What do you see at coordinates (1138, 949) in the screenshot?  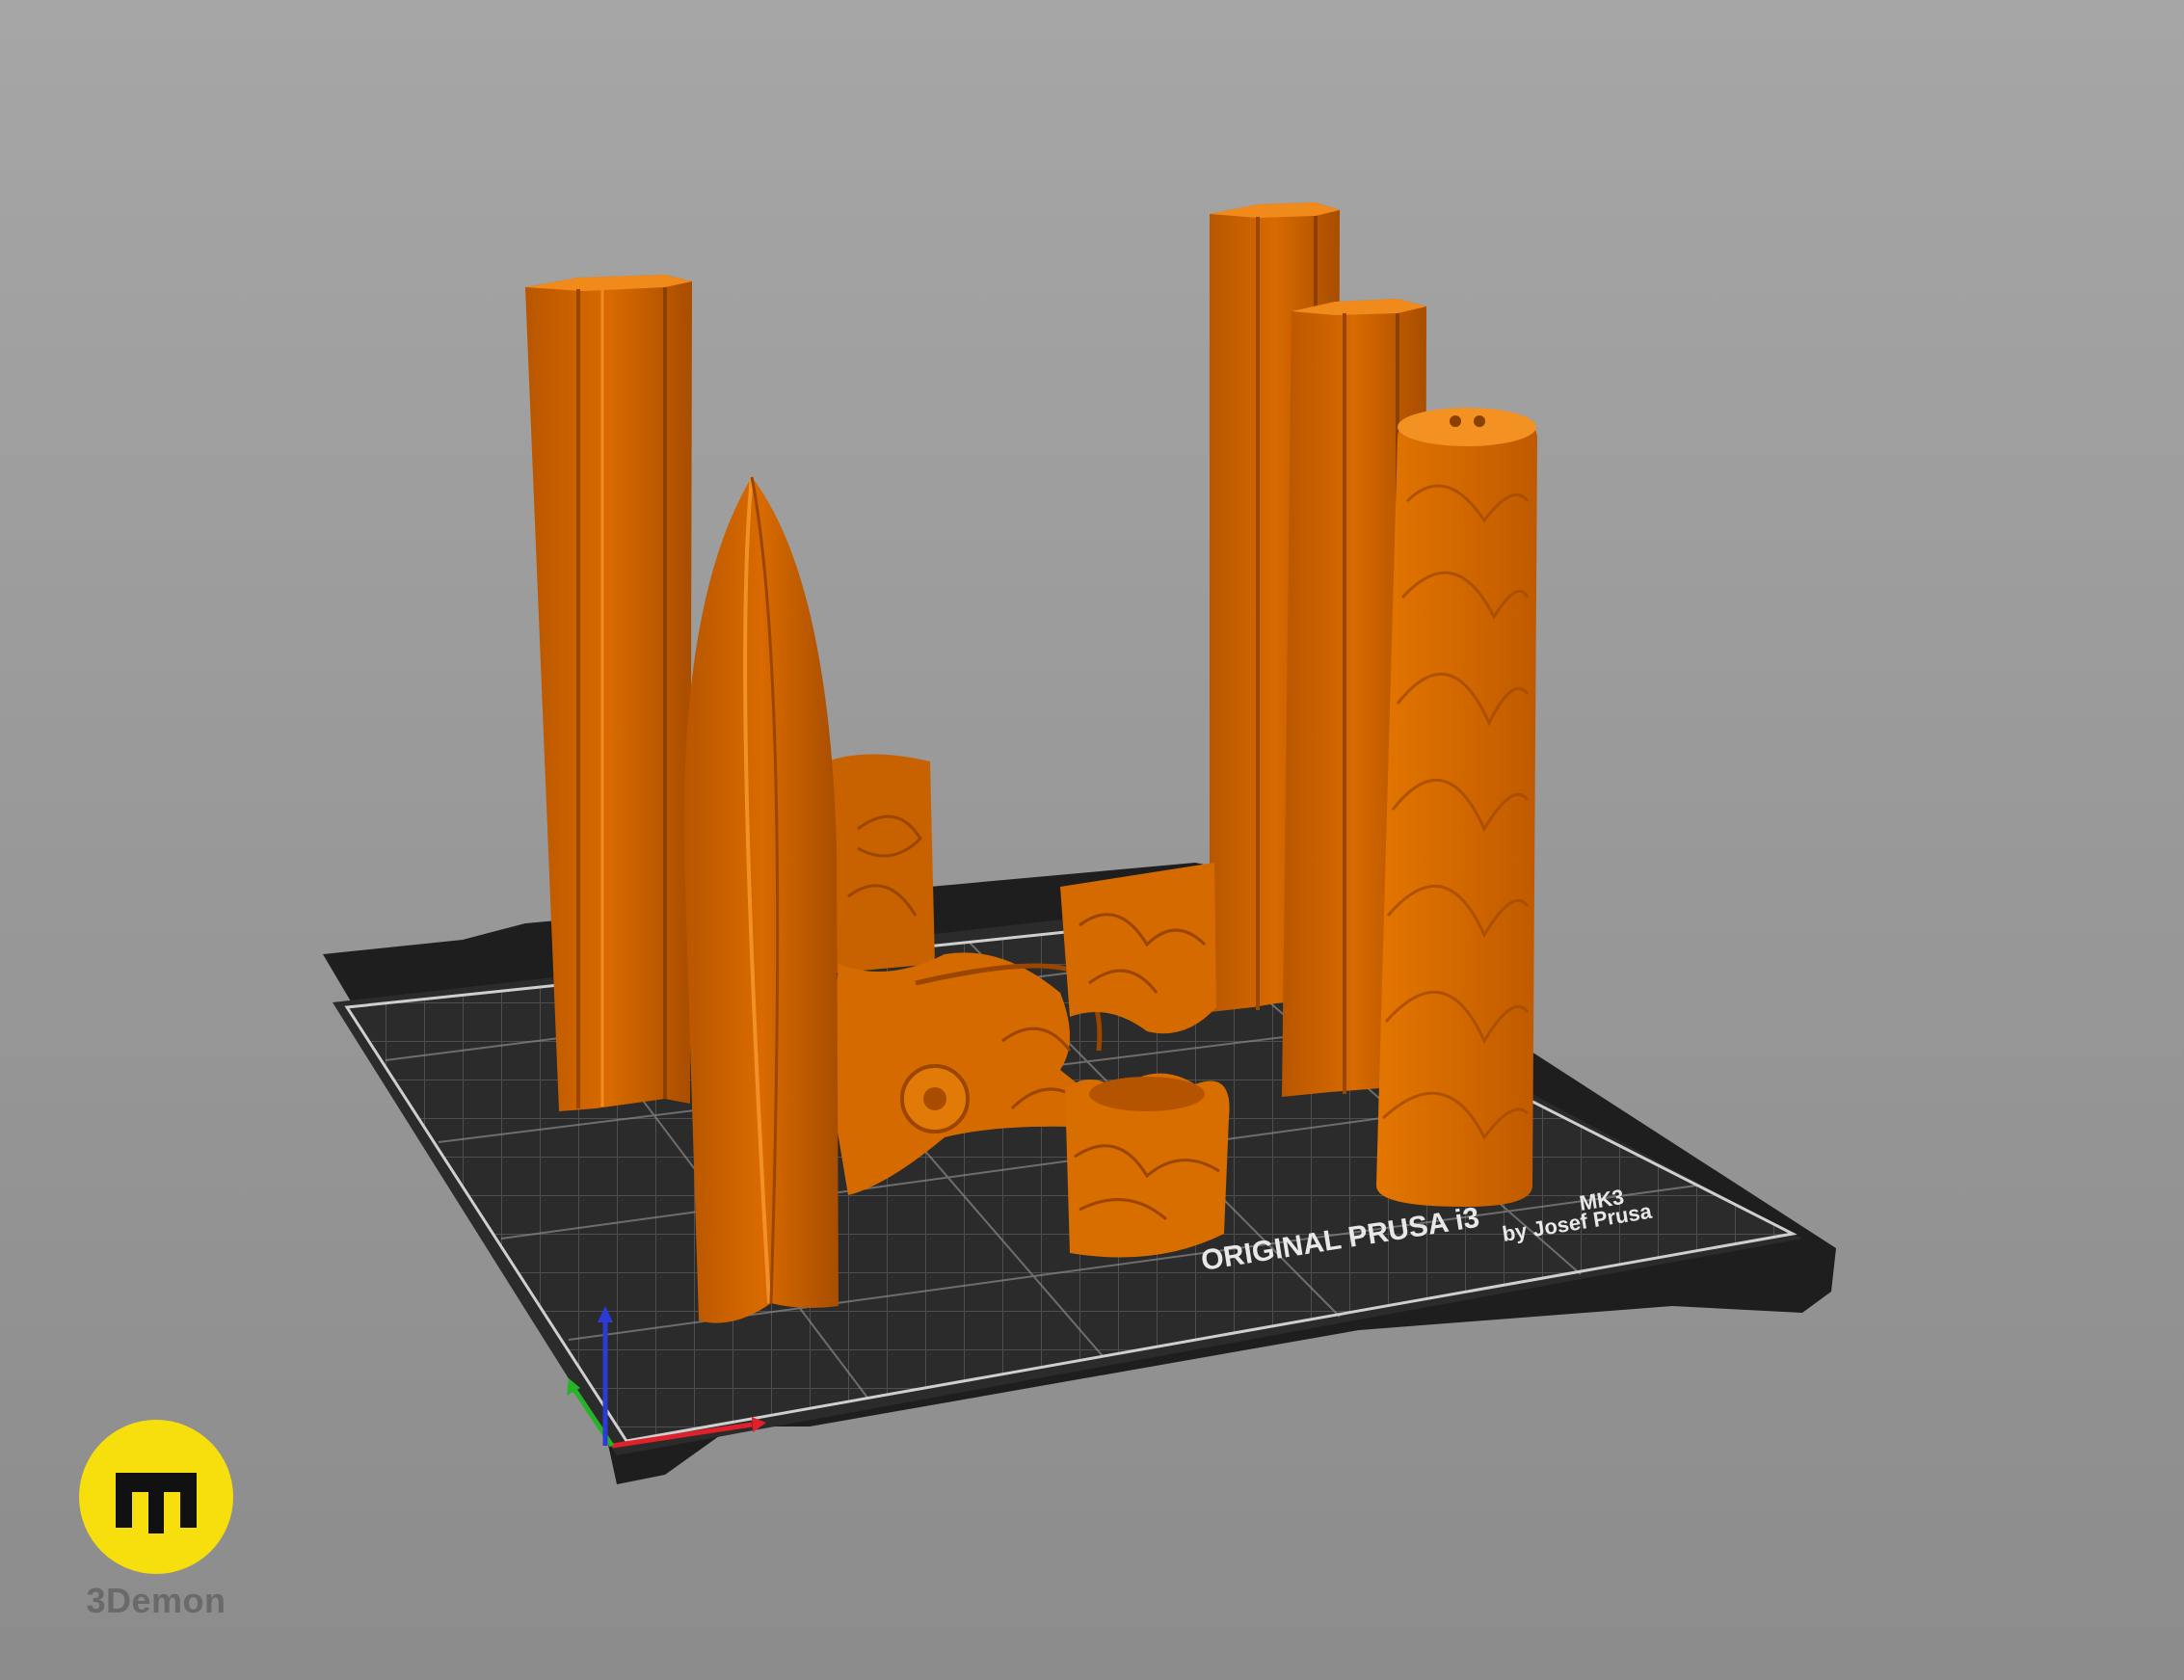 I see `model-ornate-ring-back` at bounding box center [1138, 949].